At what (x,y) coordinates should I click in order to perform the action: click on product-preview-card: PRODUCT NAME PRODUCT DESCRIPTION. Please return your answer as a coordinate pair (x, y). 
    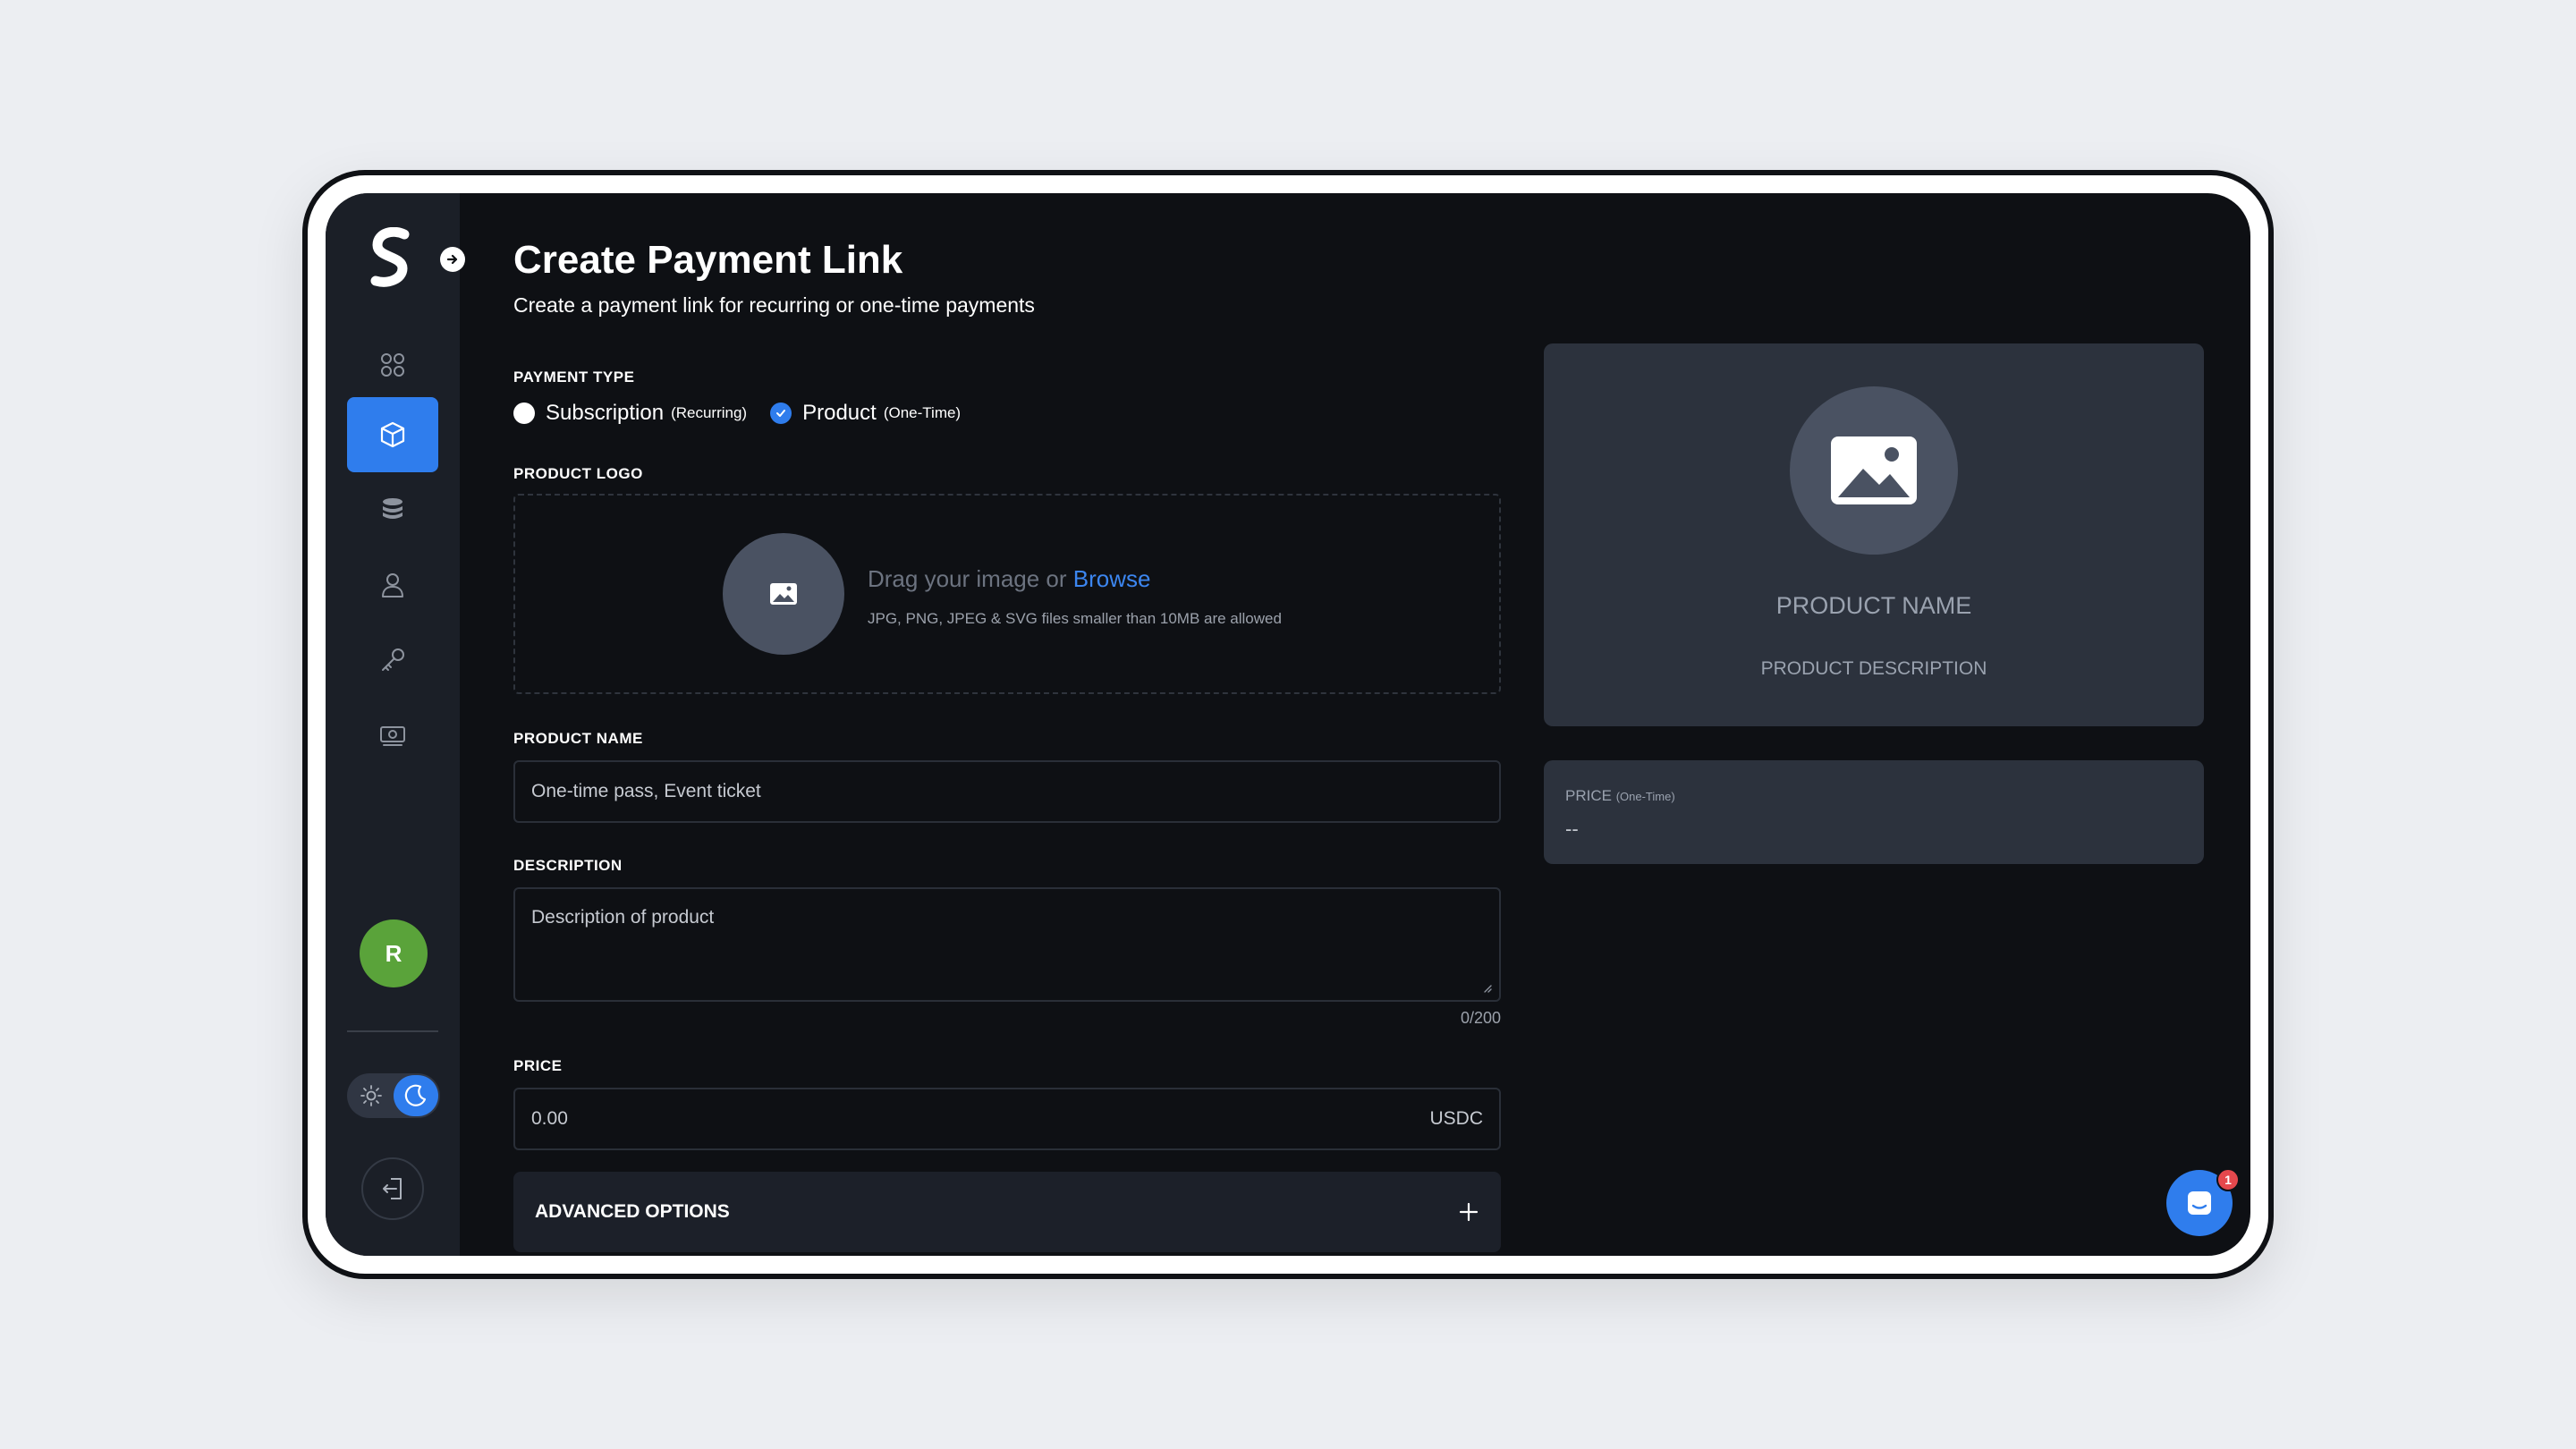
    Looking at the image, I should click on (1874, 534).